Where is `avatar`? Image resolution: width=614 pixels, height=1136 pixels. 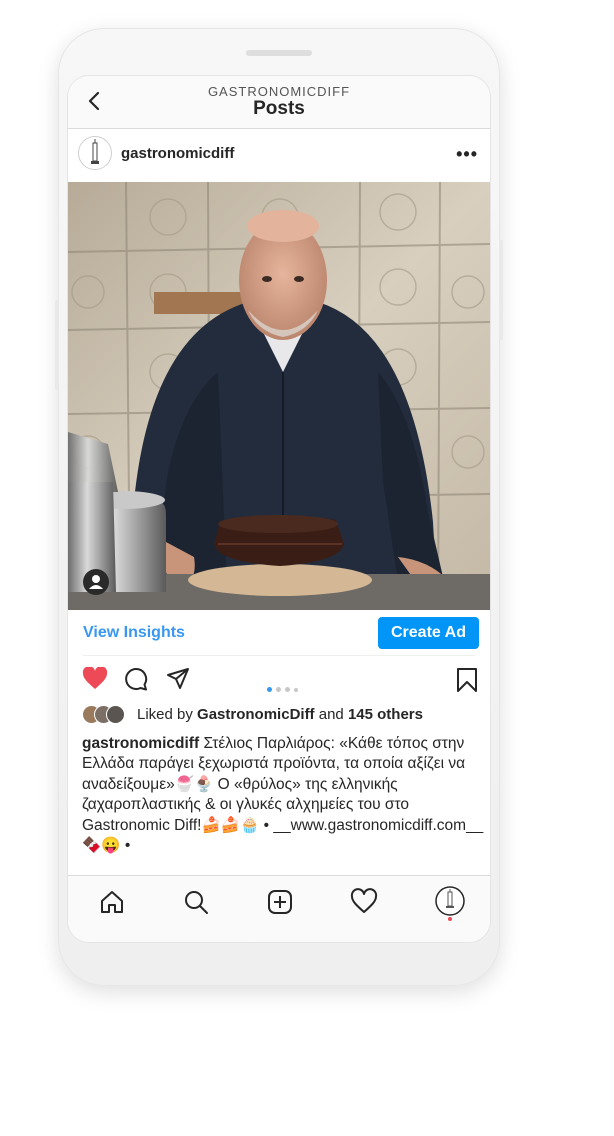
avatar is located at coordinates (95, 153).